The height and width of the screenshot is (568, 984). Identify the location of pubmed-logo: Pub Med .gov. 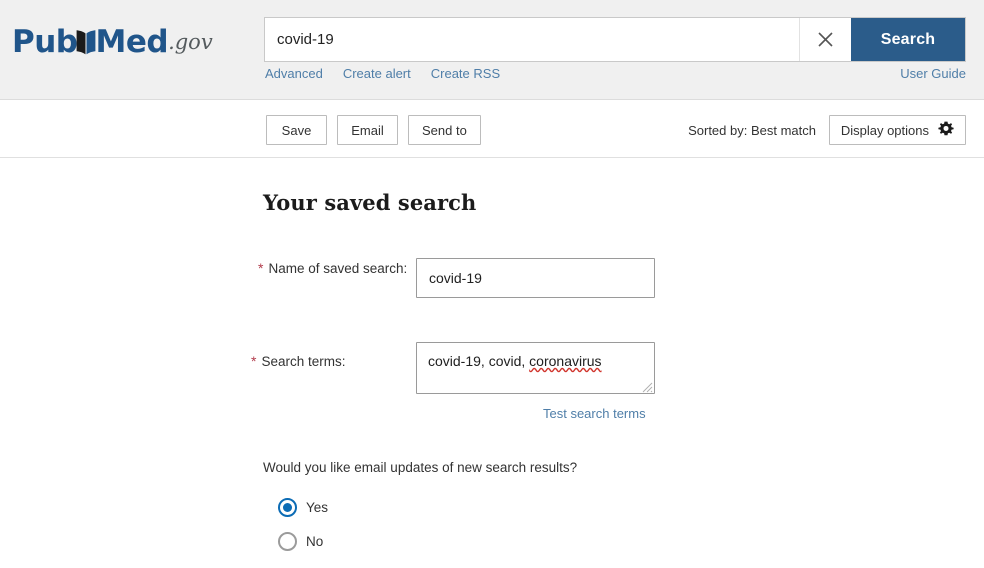
(112, 42).